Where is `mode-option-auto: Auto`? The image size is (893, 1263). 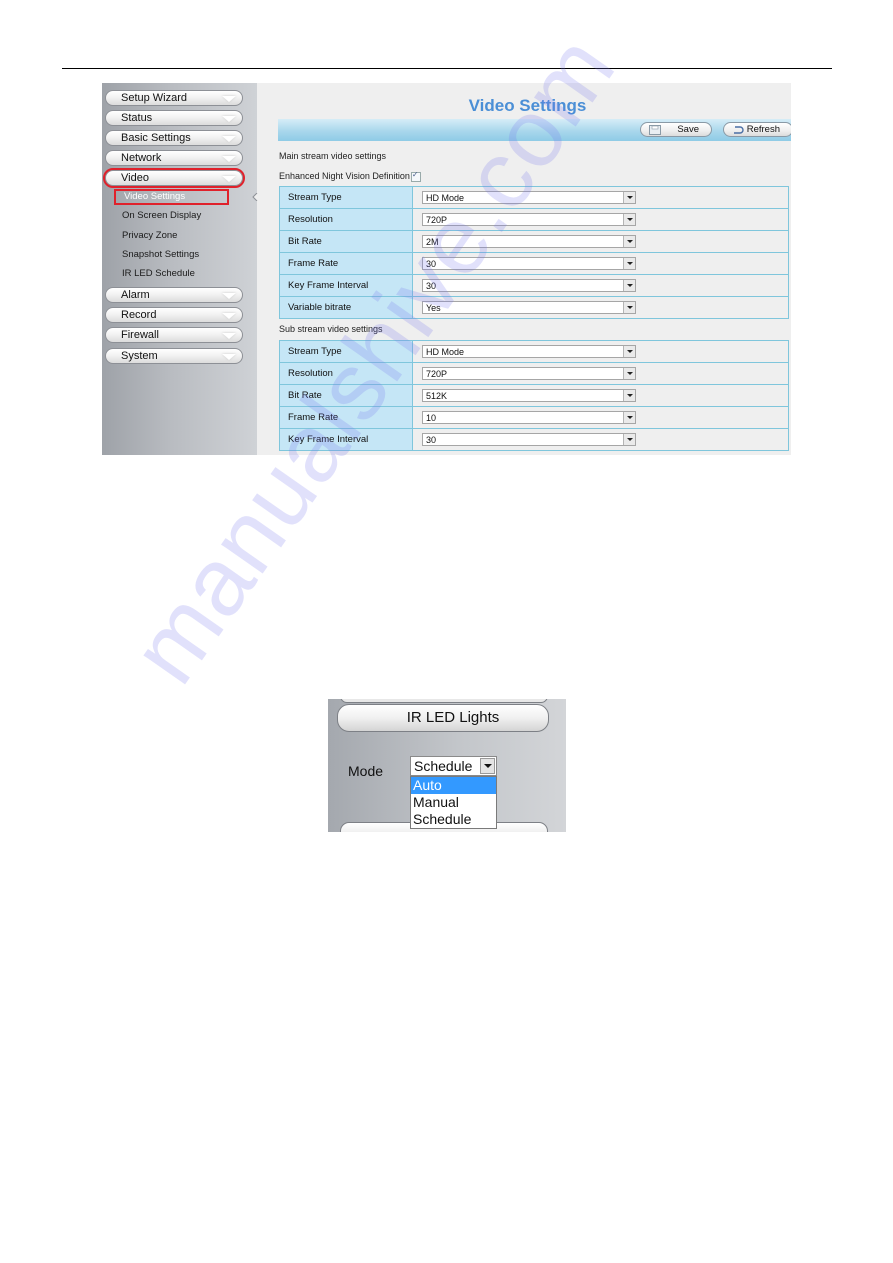
mode-option-auto: Auto is located at coordinates (453, 785).